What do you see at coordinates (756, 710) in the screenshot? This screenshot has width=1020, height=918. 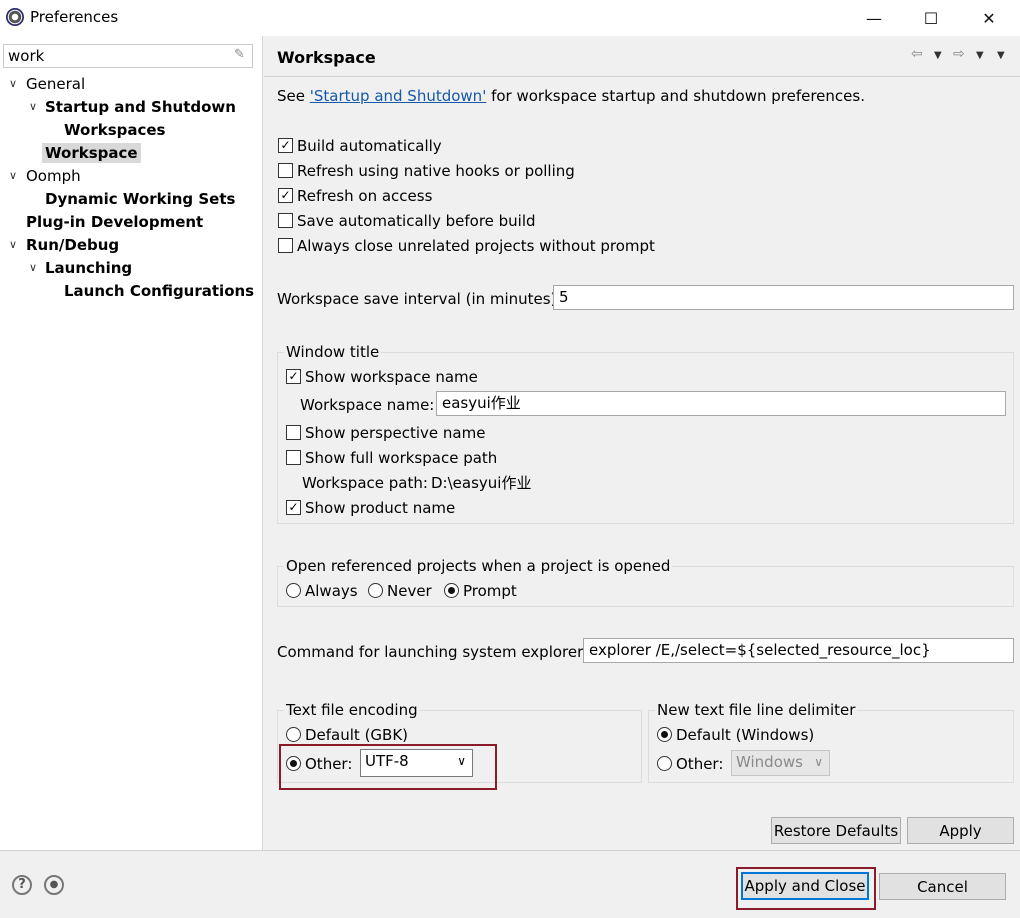 I see `line-delimiter-group-label: New text file line delimiter` at bounding box center [756, 710].